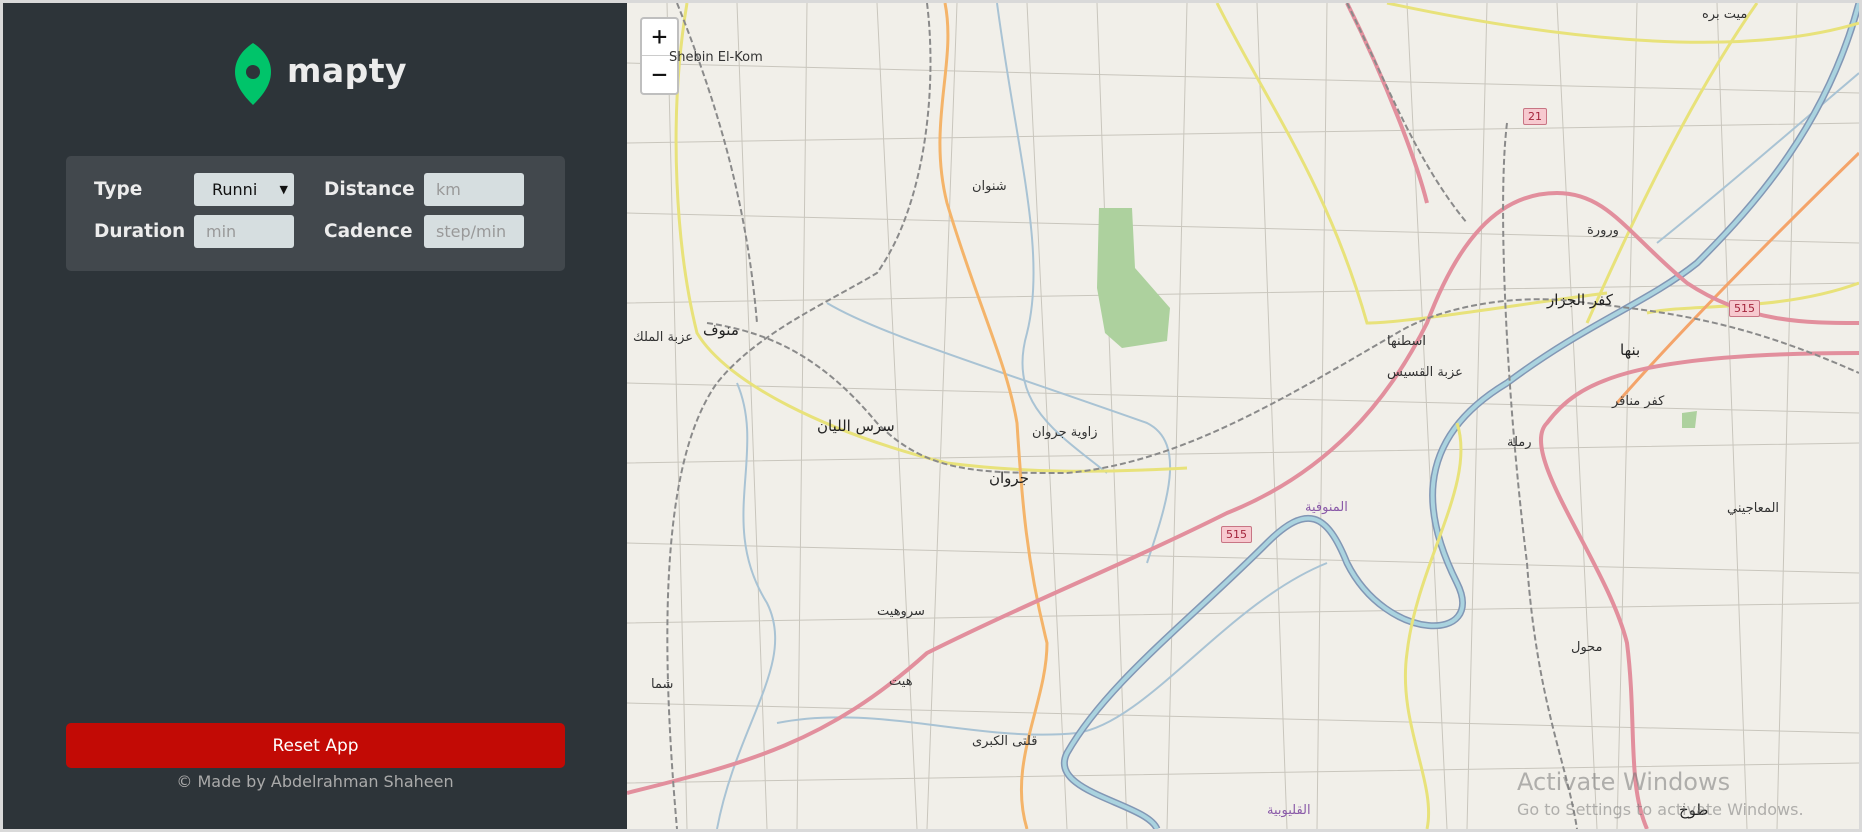 This screenshot has width=1862, height=832. Describe the element at coordinates (901, 611) in the screenshot. I see `place-label: سروهيت` at that location.